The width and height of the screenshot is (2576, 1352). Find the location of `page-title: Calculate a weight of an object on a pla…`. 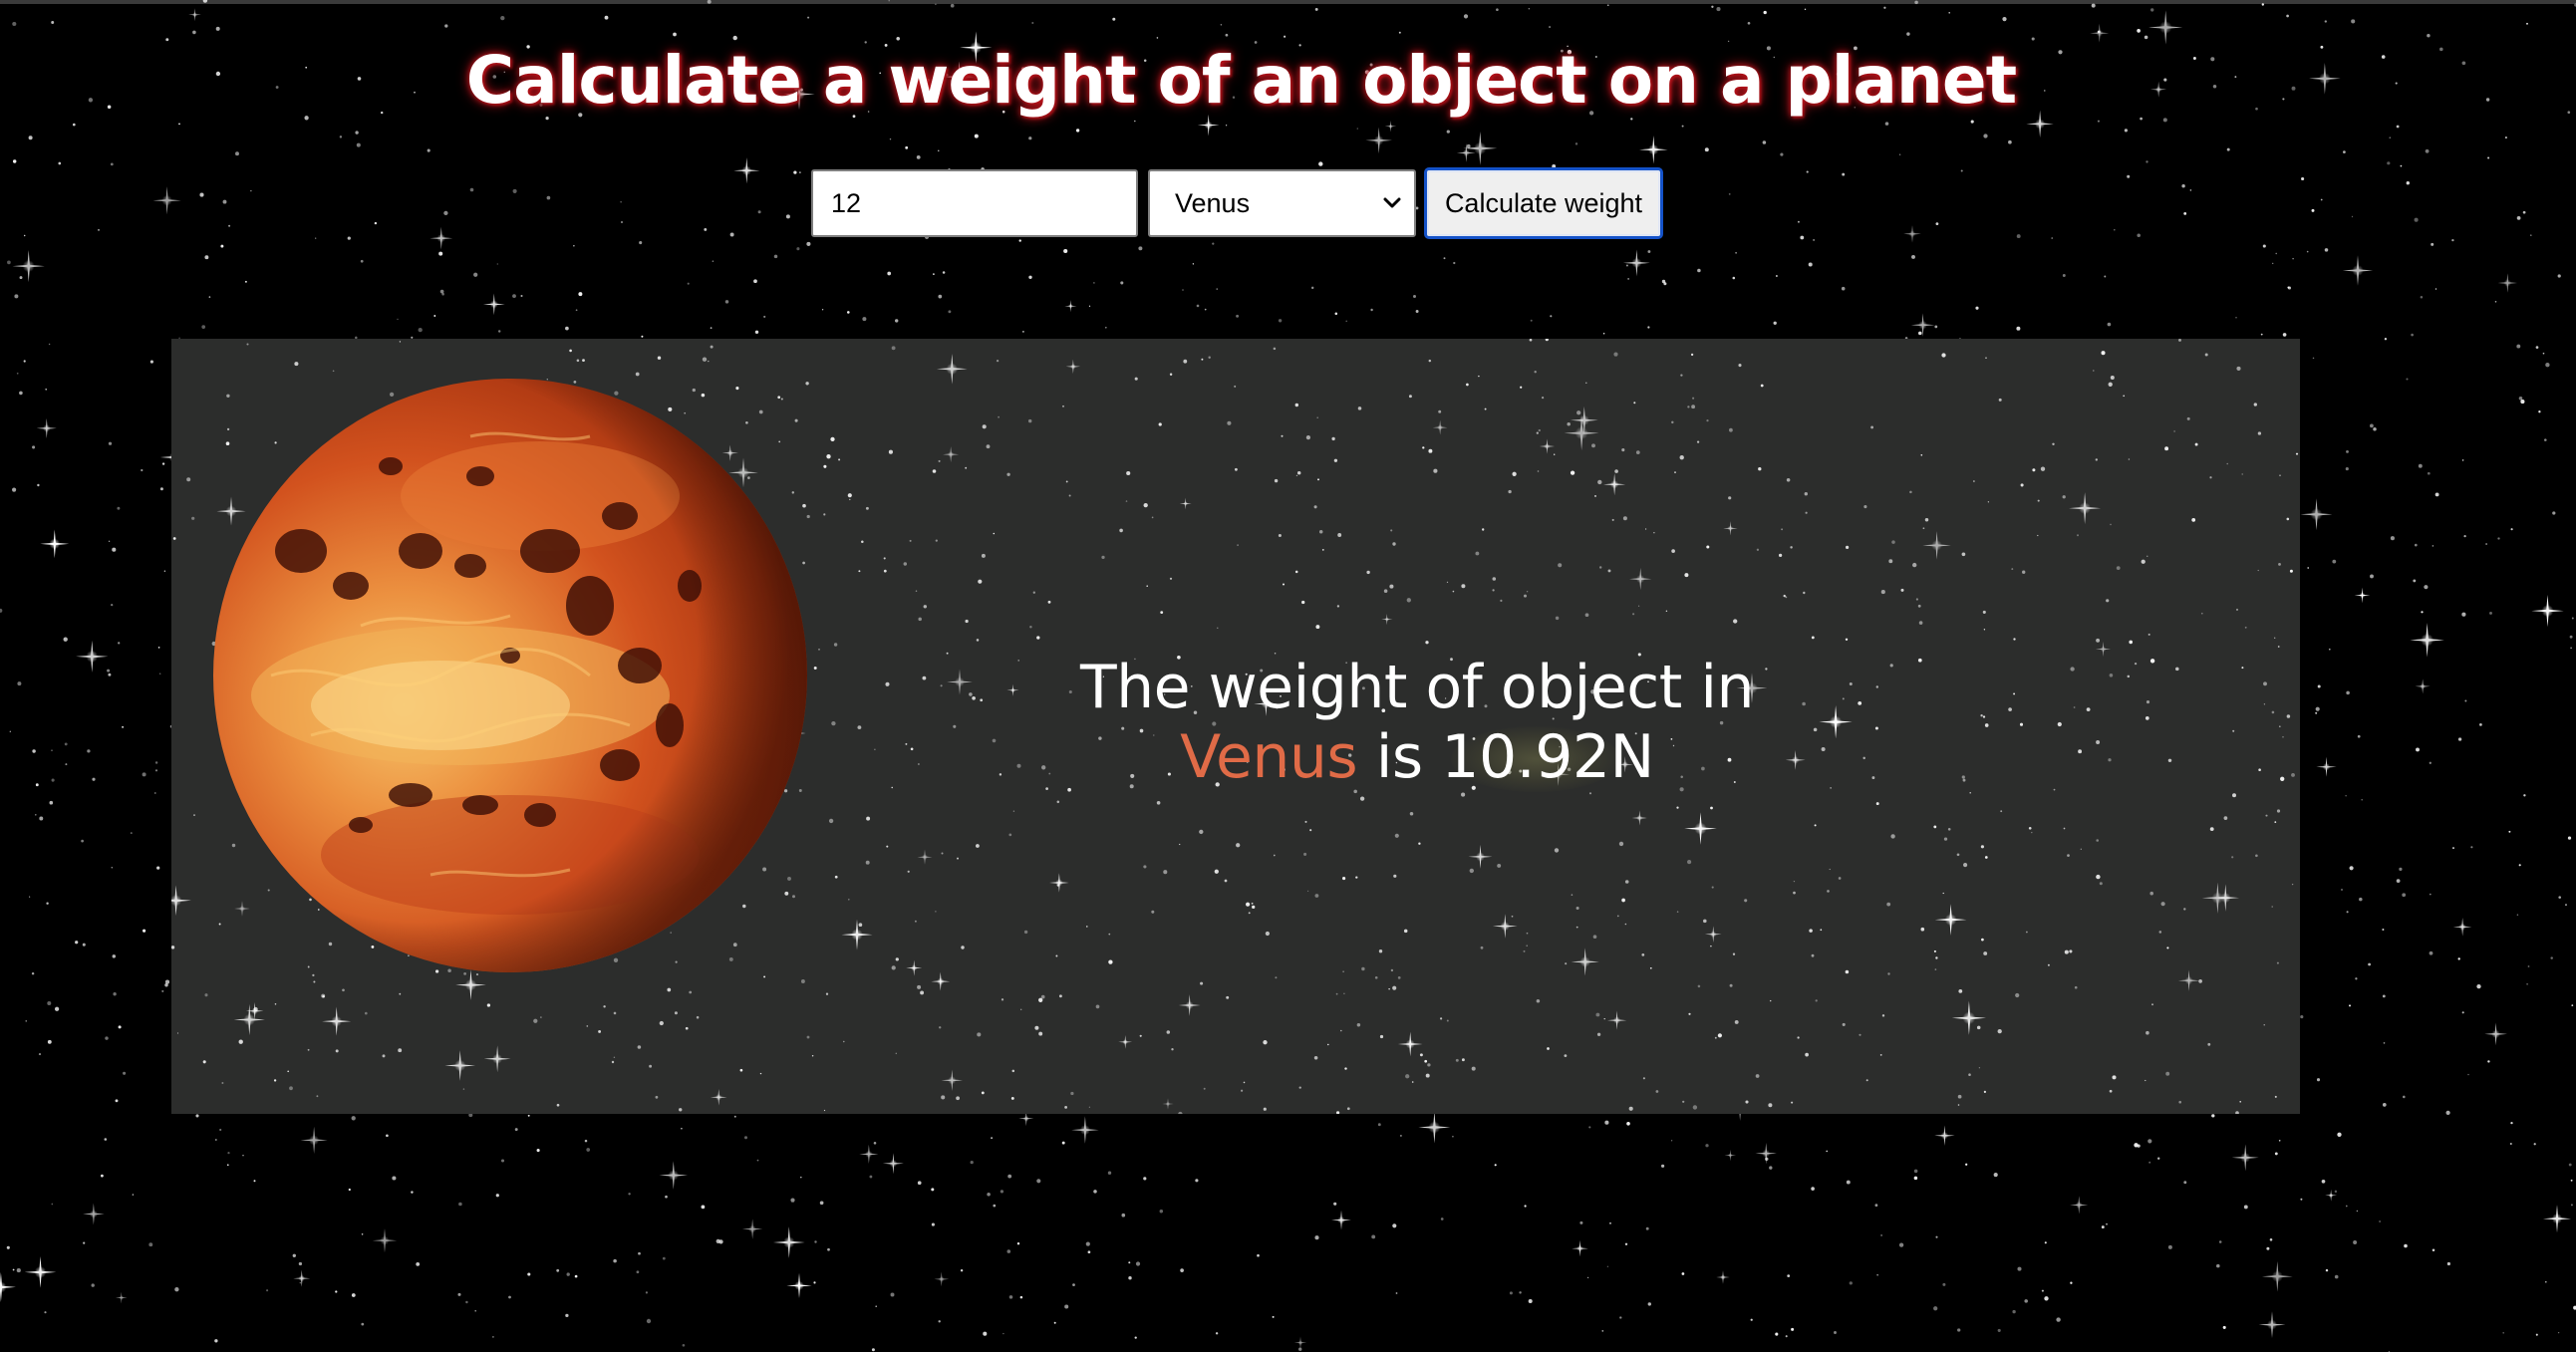

page-title: Calculate a weight of an object on a pla… is located at coordinates (1241, 80).